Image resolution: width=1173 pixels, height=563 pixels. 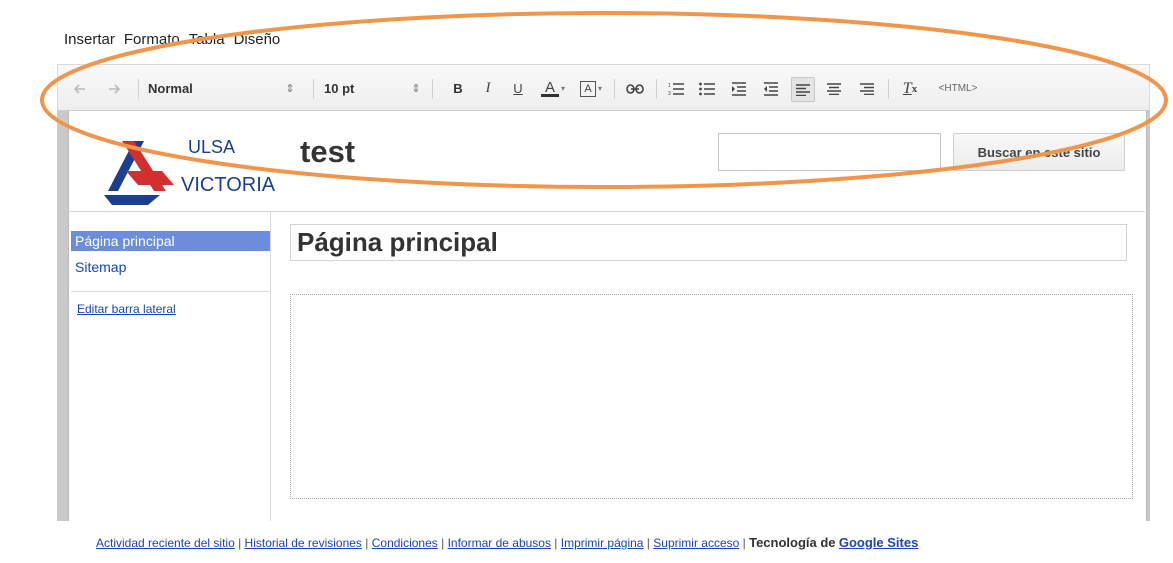 I want to click on numbered-list-icon: 13, so click(x=676, y=88).